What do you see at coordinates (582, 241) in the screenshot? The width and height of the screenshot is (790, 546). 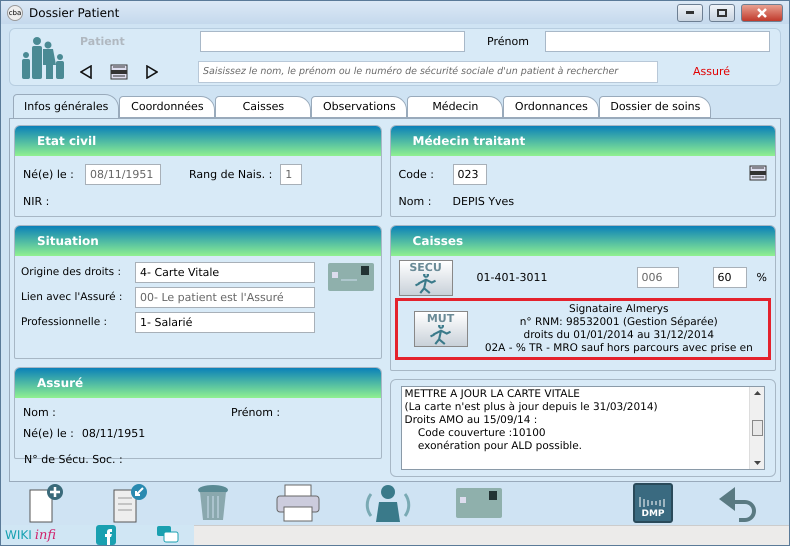 I see `panel-header: Caisses` at bounding box center [582, 241].